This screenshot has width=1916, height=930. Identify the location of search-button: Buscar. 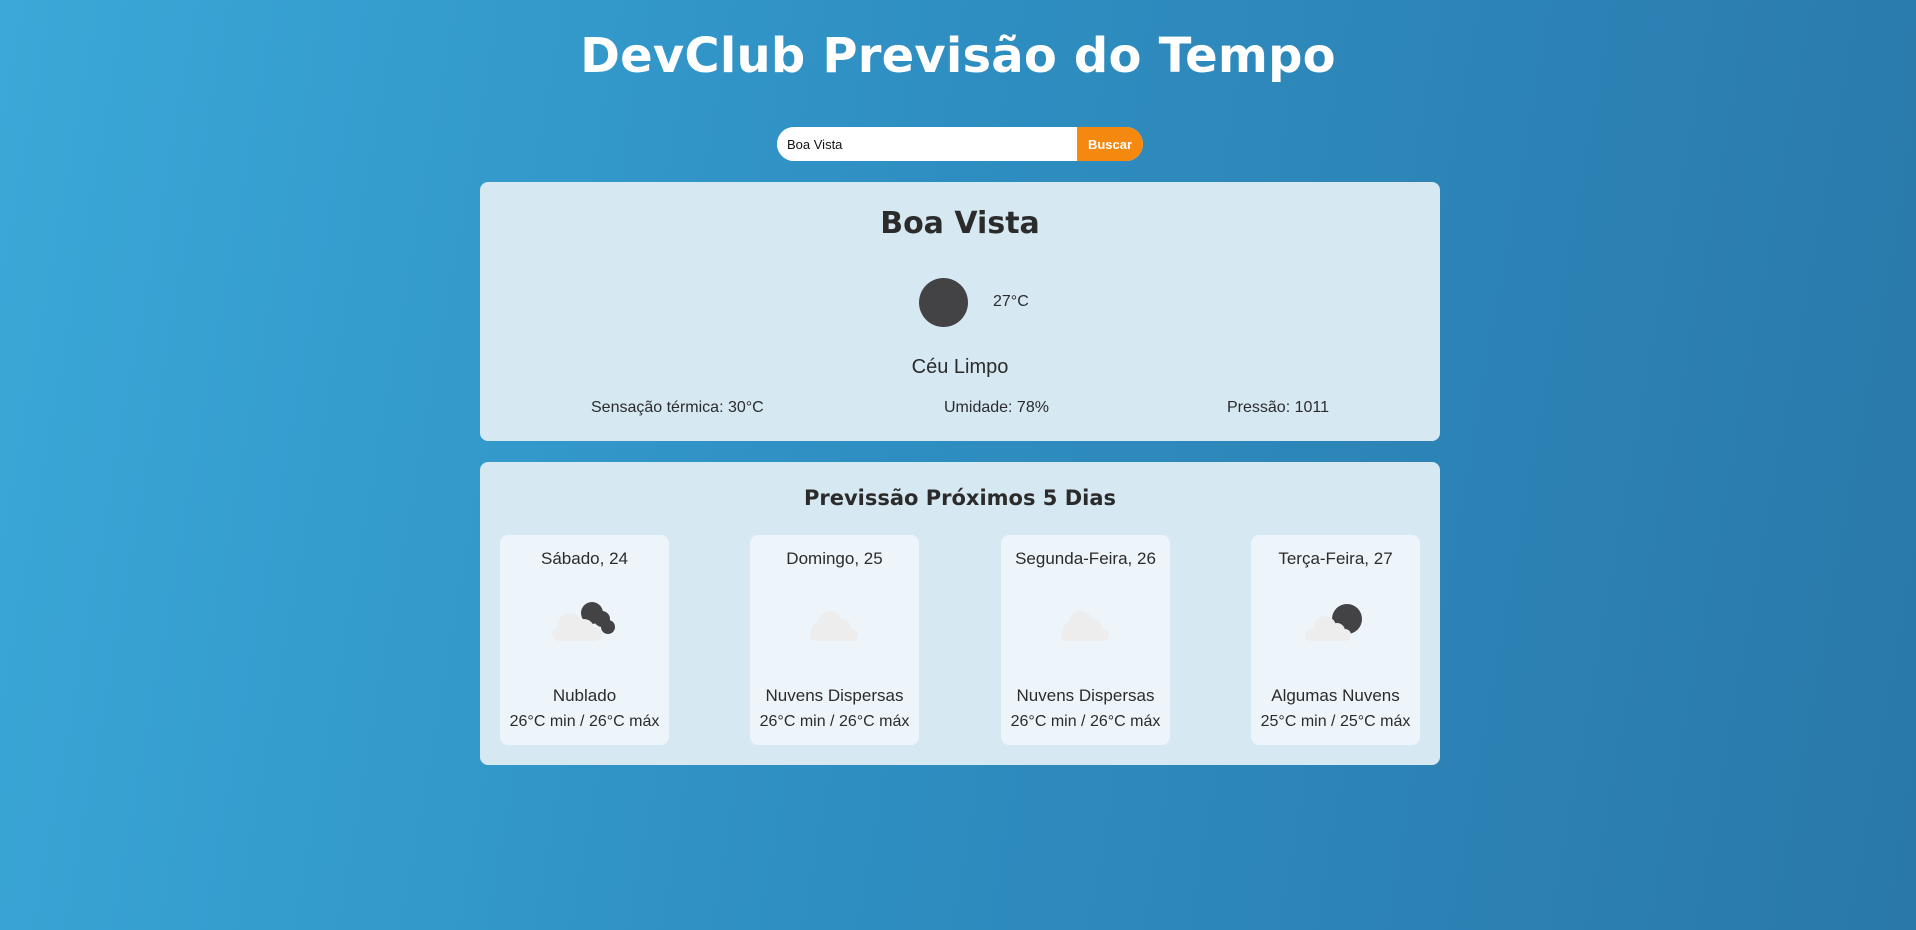
(1110, 144).